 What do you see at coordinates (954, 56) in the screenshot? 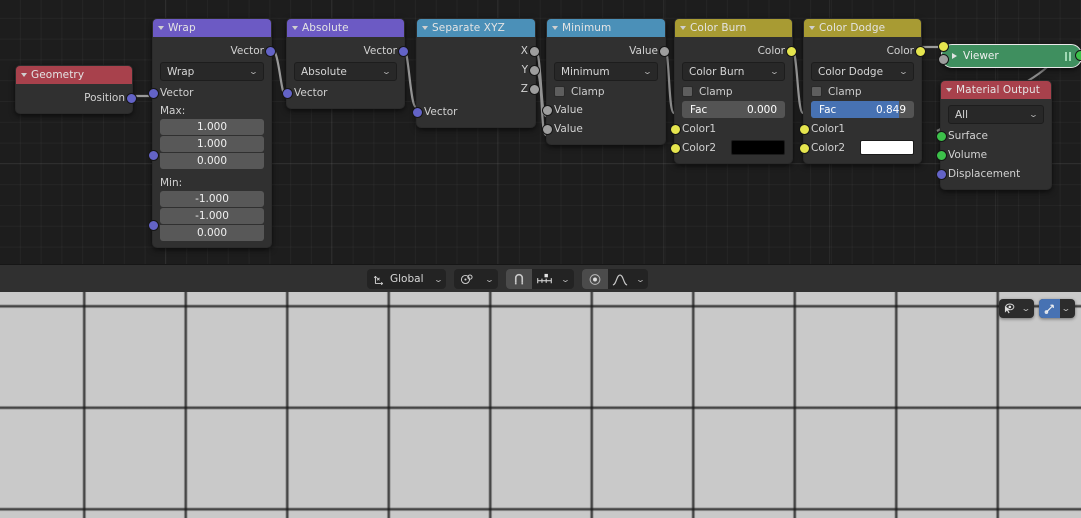
I see `expand-triangle-icon` at bounding box center [954, 56].